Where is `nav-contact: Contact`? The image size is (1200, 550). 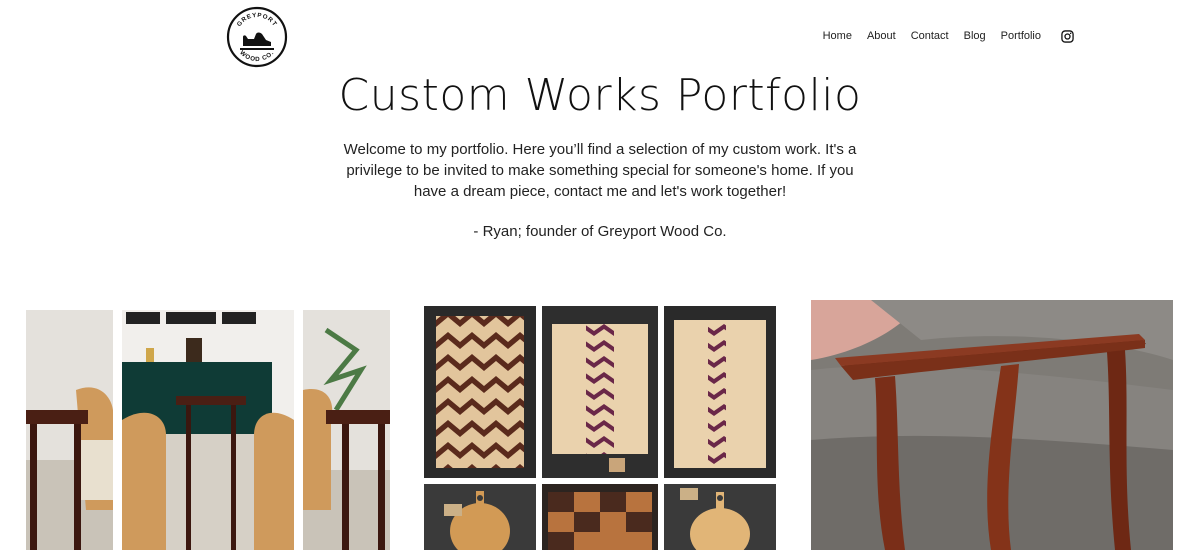
nav-contact: Contact is located at coordinates (930, 36).